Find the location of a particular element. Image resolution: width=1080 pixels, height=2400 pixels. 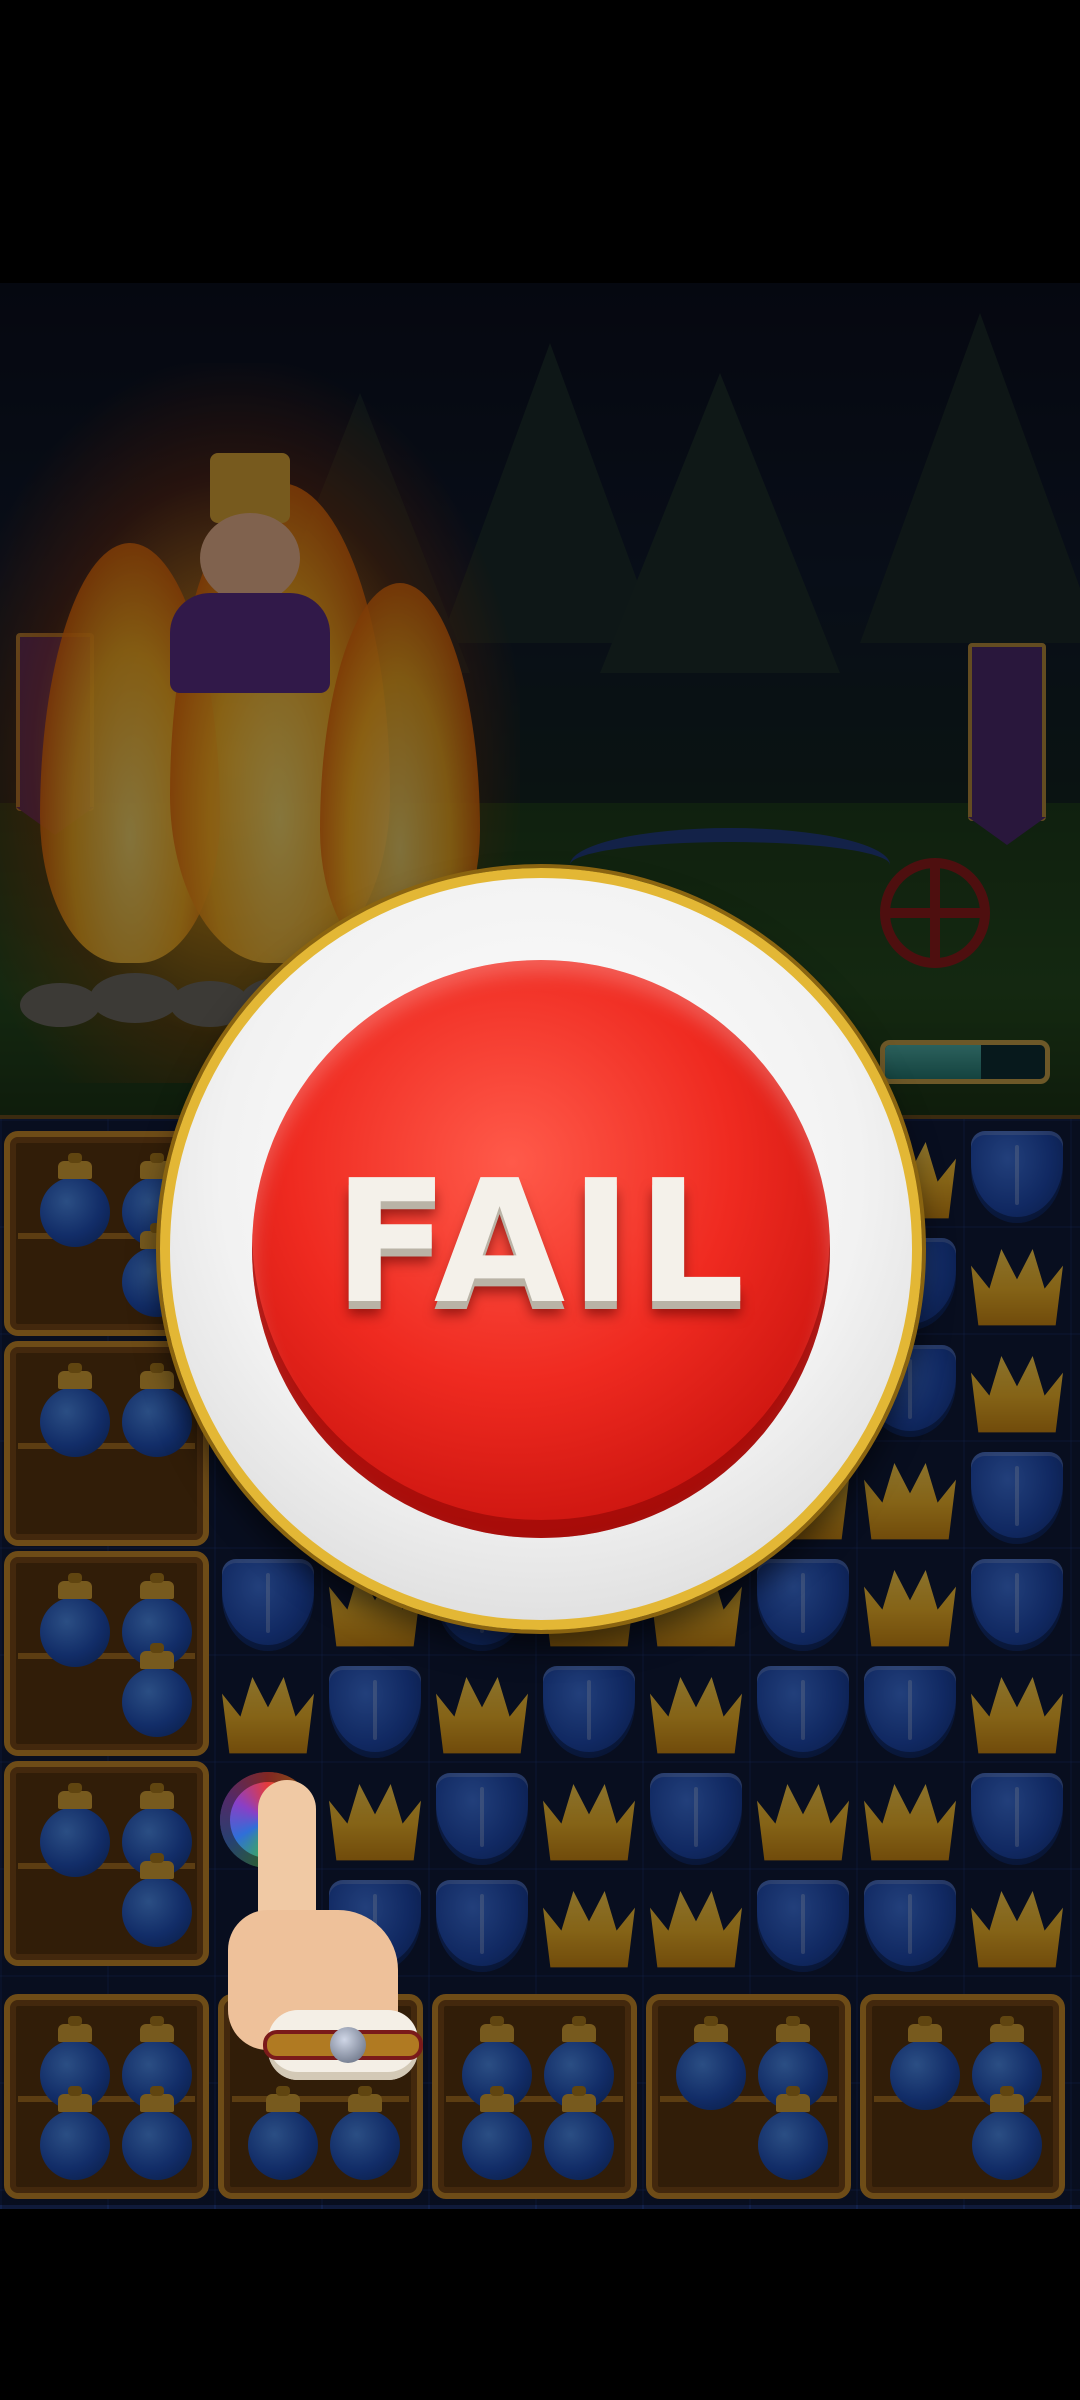

right-banner is located at coordinates (1007, 744).